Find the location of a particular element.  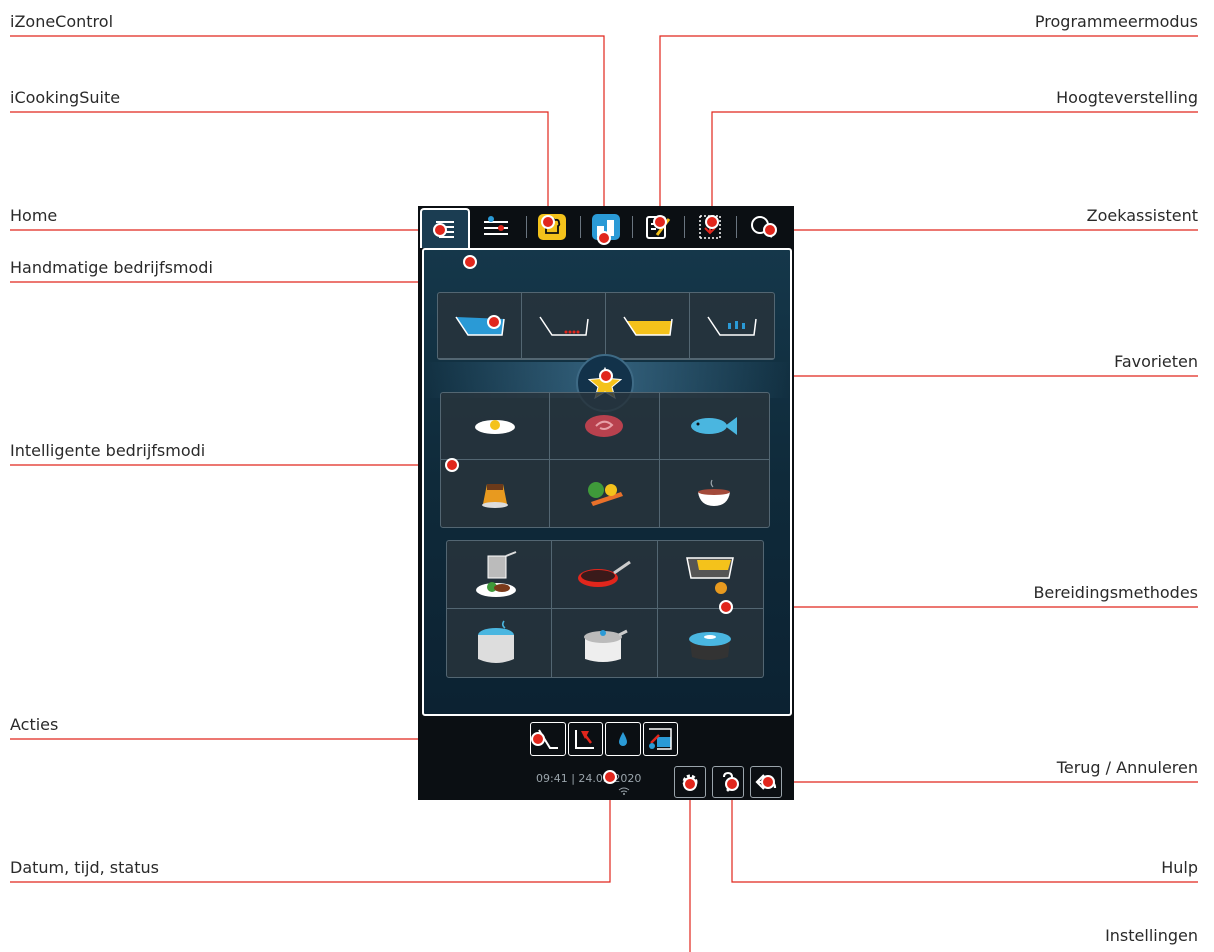

convection-mode-button is located at coordinates (564, 326).